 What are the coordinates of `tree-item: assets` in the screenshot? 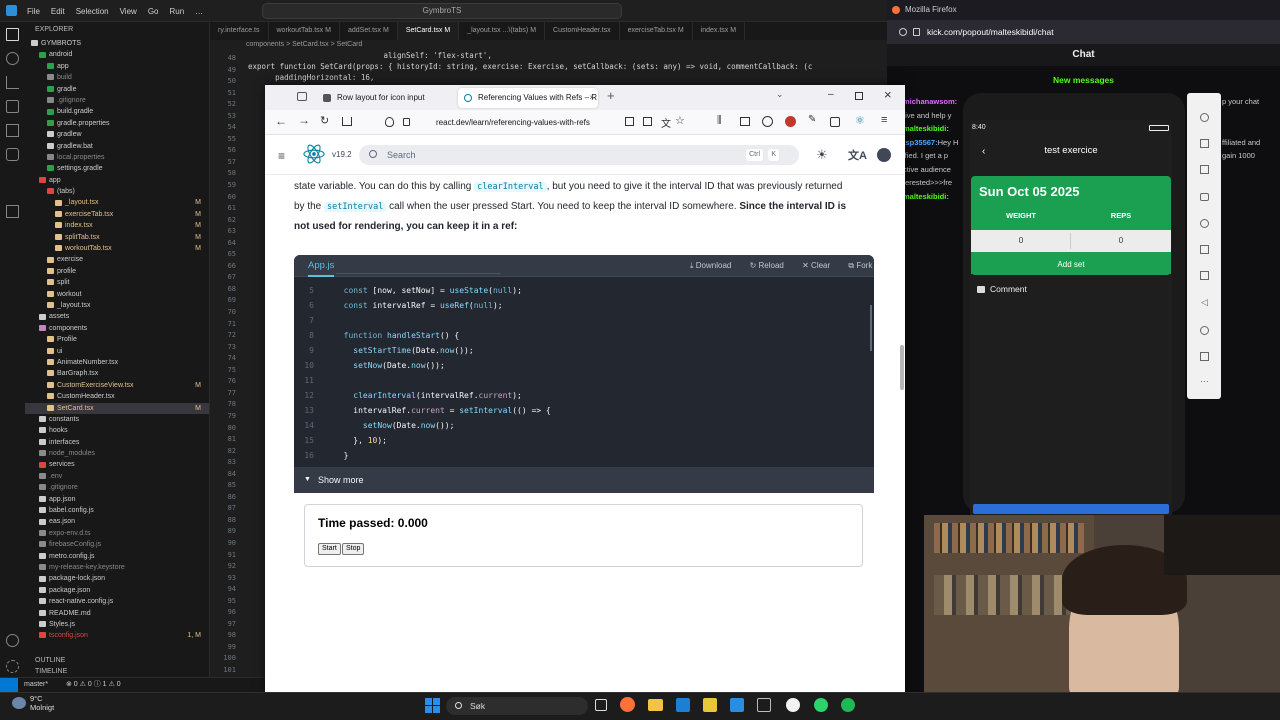 It's located at (117, 316).